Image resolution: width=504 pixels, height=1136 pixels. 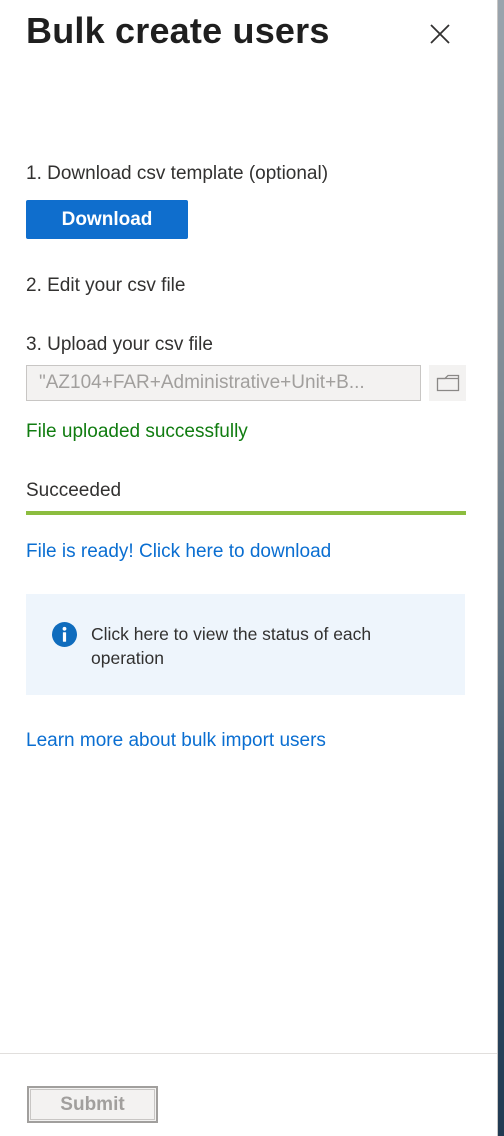 What do you see at coordinates (106, 285) in the screenshot?
I see `step2-label: 2. Edit your csv file` at bounding box center [106, 285].